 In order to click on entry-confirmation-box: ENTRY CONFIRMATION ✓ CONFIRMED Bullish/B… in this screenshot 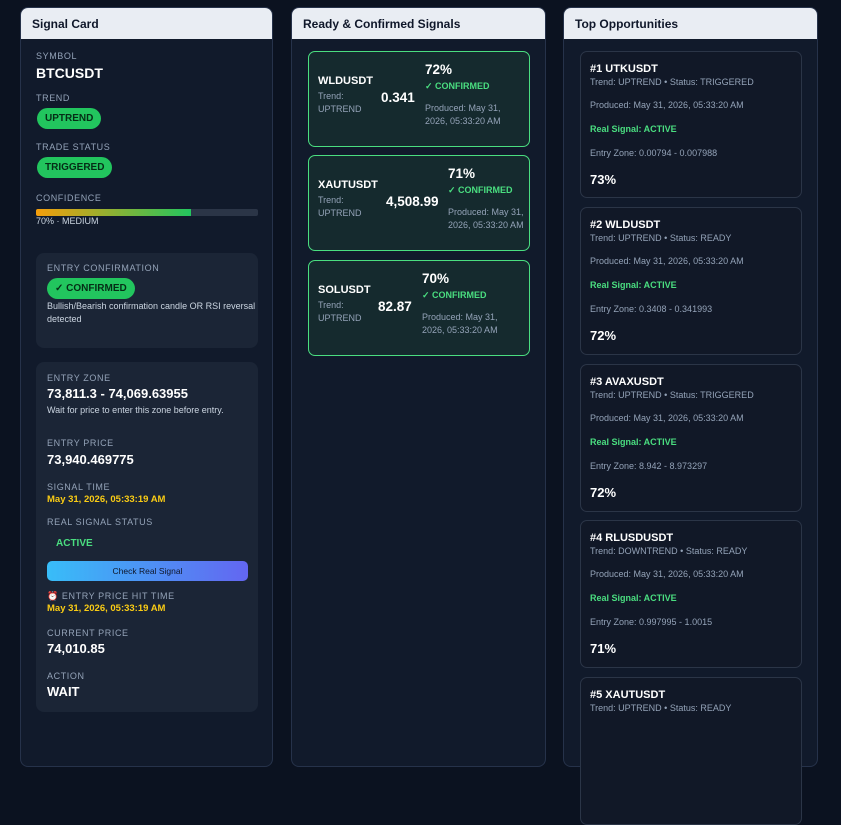, I will do `click(147, 300)`.